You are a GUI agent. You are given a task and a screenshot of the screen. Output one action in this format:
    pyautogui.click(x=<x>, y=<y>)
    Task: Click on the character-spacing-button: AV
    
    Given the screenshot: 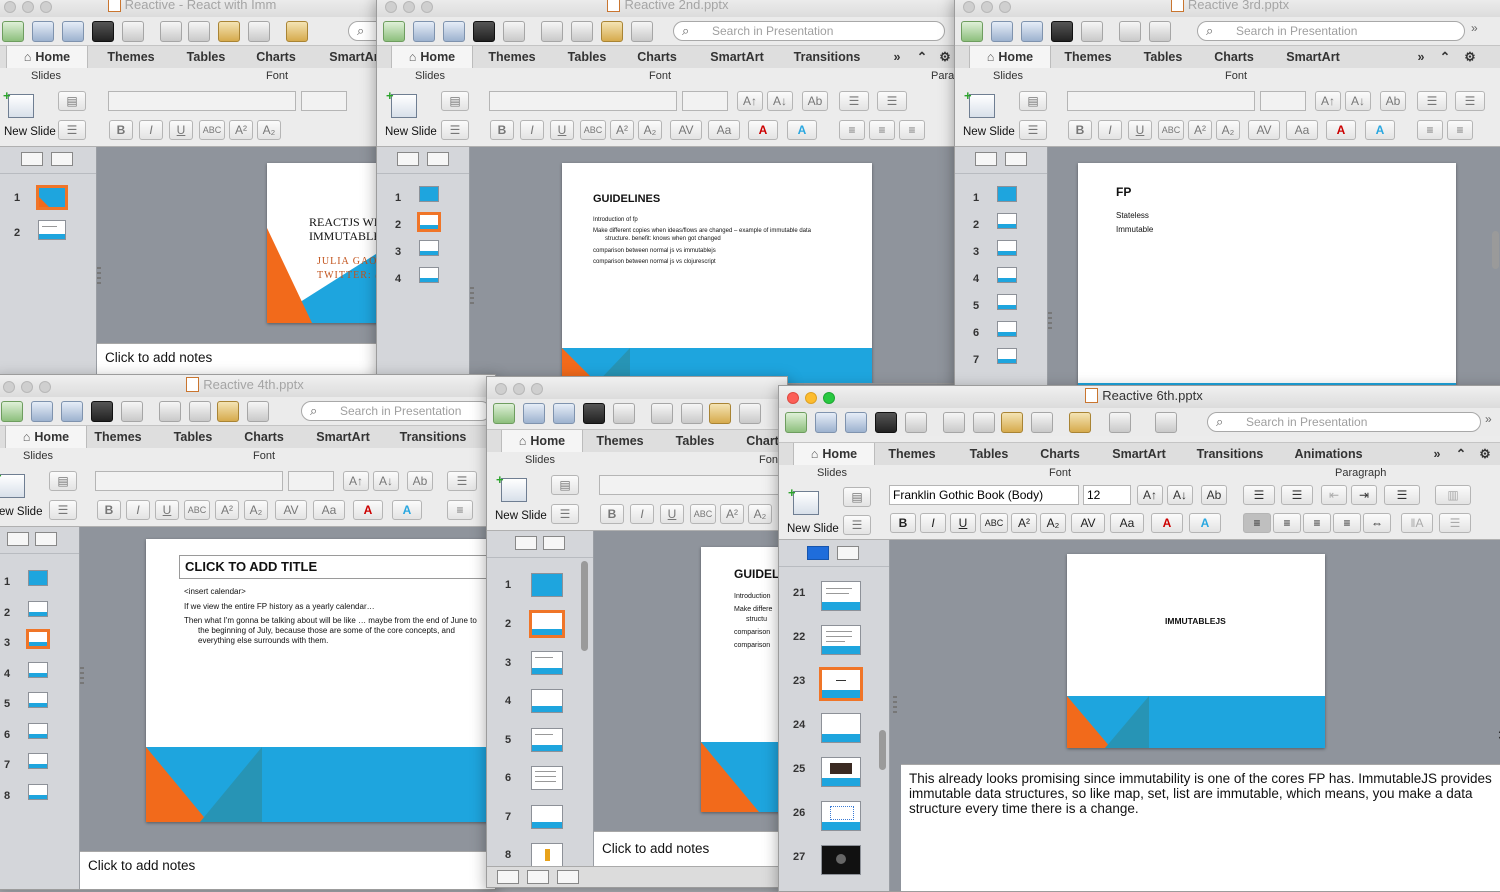 What is the action you would take?
    pyautogui.click(x=291, y=510)
    